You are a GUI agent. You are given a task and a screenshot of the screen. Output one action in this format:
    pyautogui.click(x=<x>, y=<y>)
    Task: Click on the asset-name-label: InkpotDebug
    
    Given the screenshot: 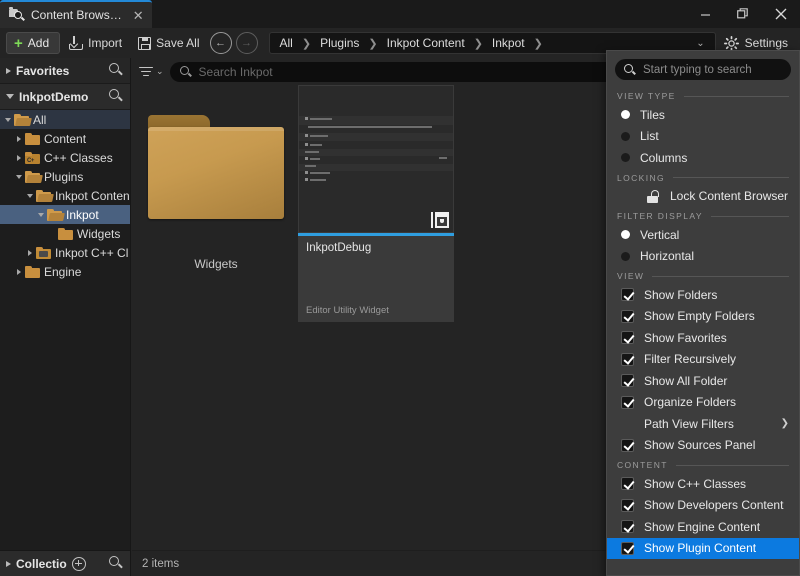 What is the action you would take?
    pyautogui.click(x=339, y=248)
    